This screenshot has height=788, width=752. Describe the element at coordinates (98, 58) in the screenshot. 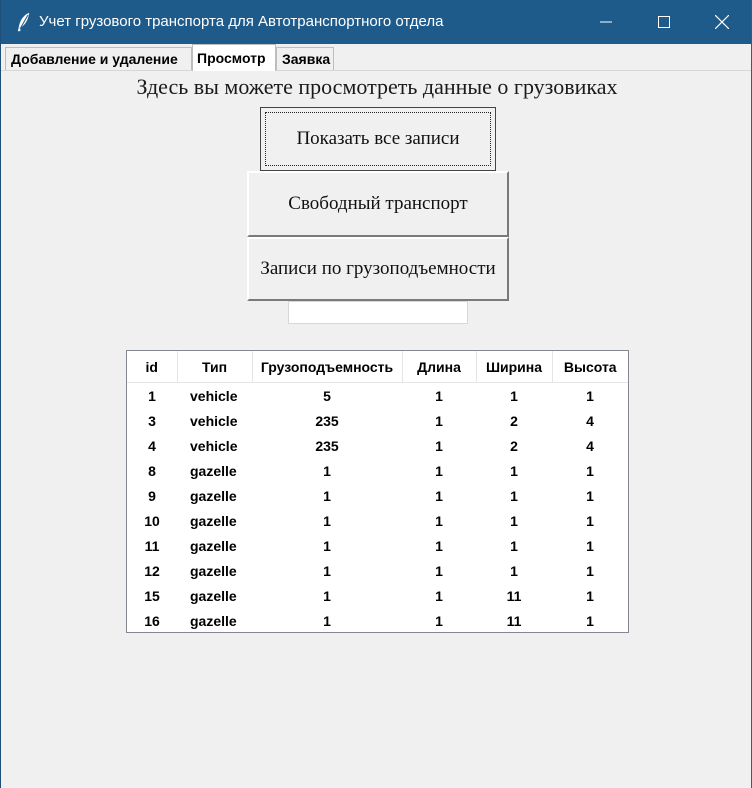

I see `tab-add-delete: Добавление и удаление` at that location.